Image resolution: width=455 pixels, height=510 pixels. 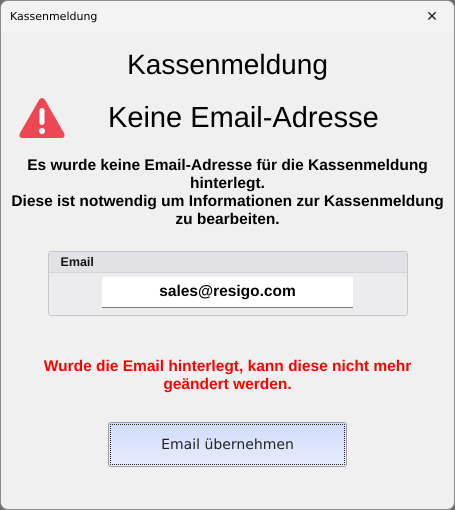 What do you see at coordinates (227, 376) in the screenshot?
I see `warning-text: Wurde die Email hinterlegt, kann diese nicht mehr geändert werden.` at bounding box center [227, 376].